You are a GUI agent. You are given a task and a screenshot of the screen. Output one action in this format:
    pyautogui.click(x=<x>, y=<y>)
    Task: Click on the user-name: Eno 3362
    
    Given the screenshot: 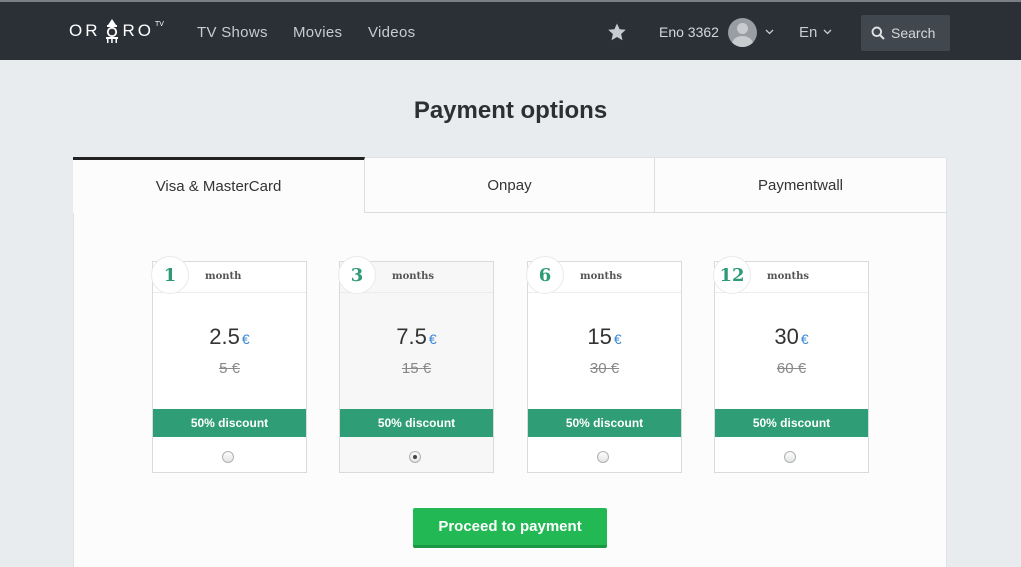 What is the action you would take?
    pyautogui.click(x=689, y=32)
    